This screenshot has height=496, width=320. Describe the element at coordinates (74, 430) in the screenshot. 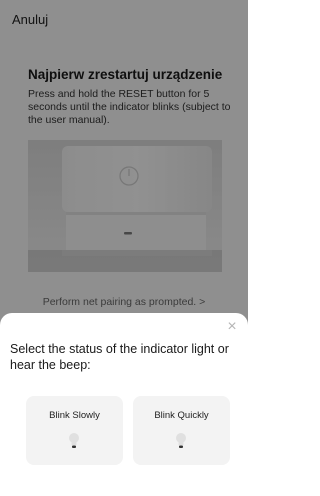

I see `blink-slowly-option: Blink Slowly` at that location.